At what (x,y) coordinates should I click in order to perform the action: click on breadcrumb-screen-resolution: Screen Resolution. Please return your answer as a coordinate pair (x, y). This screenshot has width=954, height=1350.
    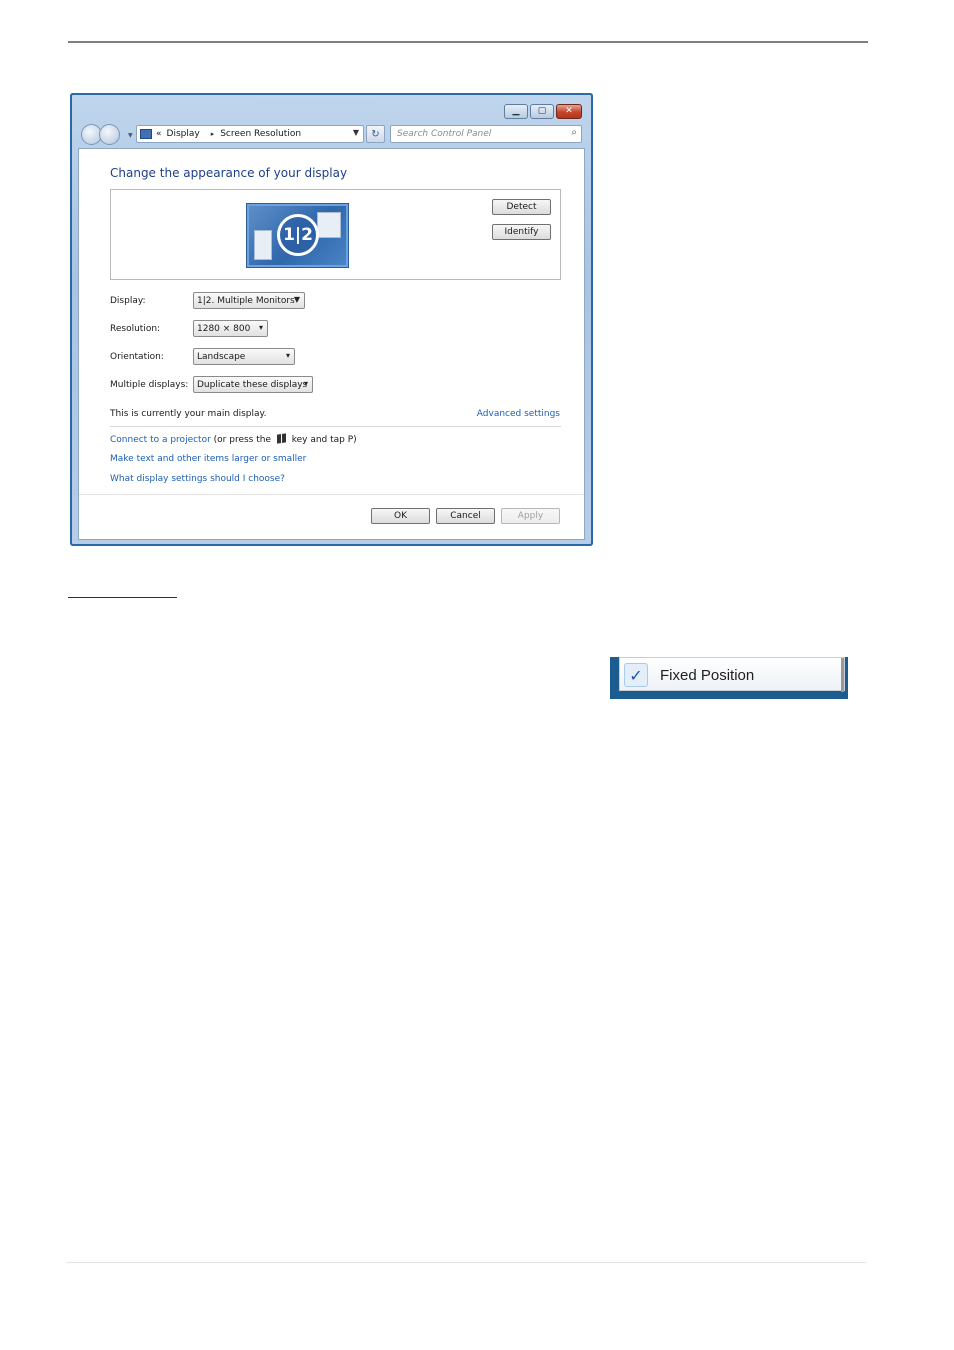
    Looking at the image, I should click on (260, 134).